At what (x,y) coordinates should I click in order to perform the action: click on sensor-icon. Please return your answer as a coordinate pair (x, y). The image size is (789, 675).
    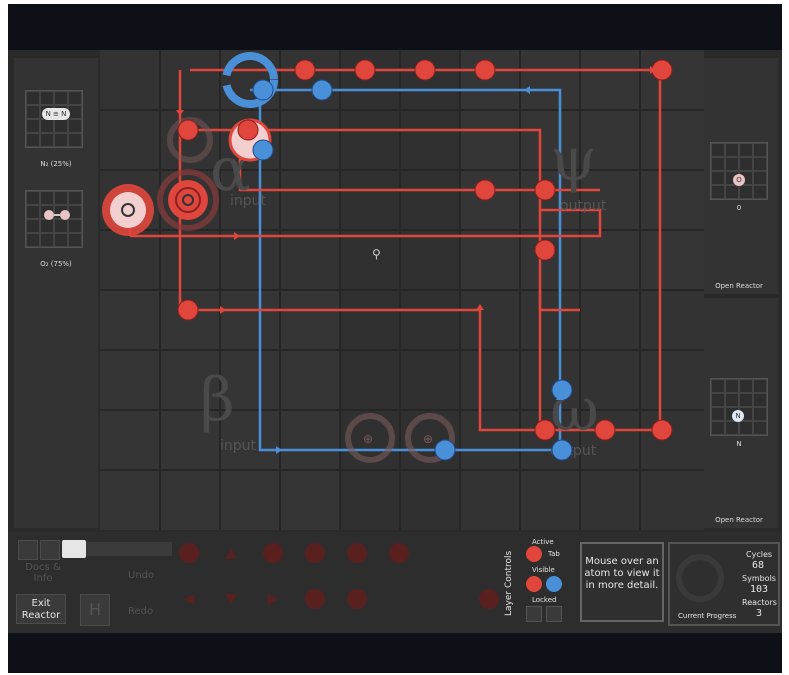
    Looking at the image, I should click on (399, 553).